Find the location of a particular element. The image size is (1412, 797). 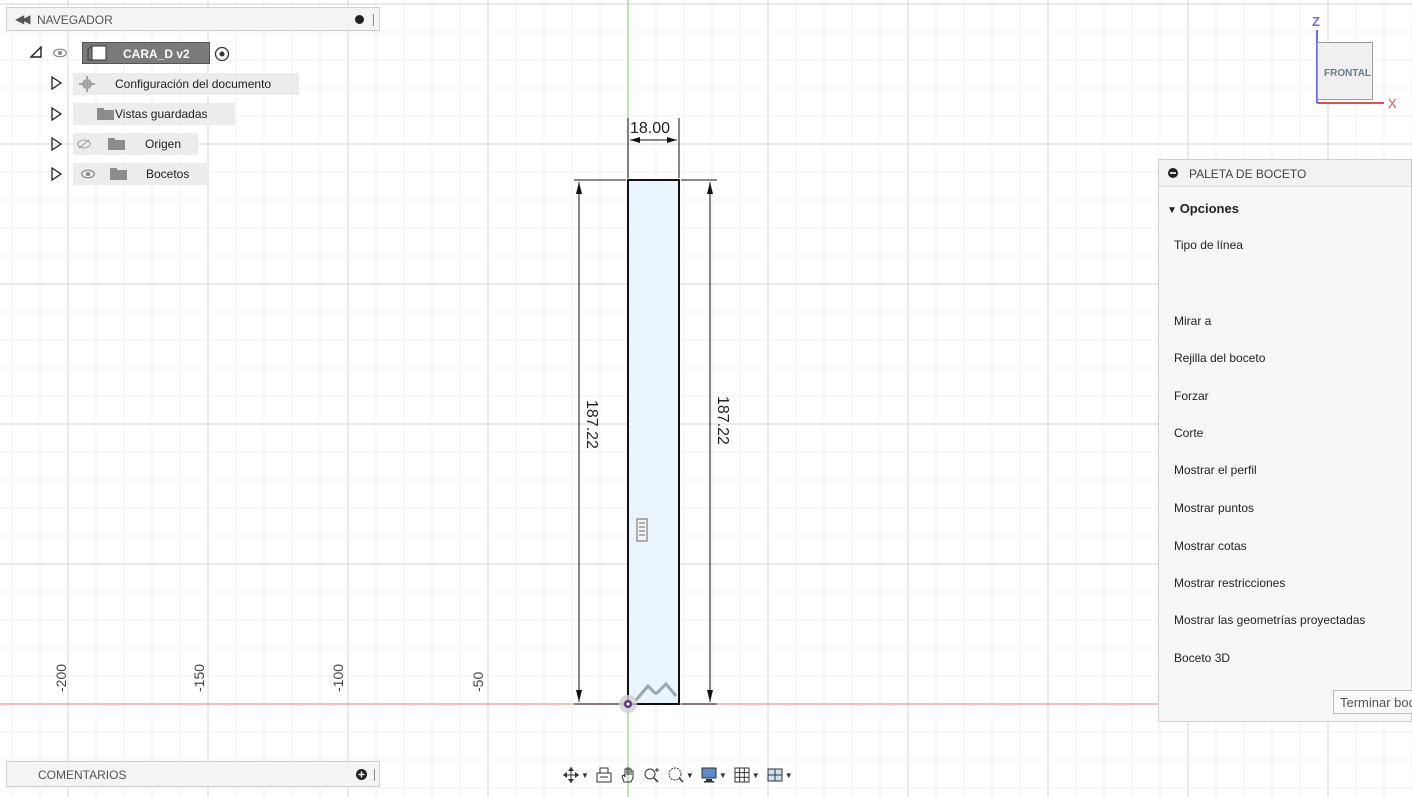

pin-panel-icon is located at coordinates (359, 19).